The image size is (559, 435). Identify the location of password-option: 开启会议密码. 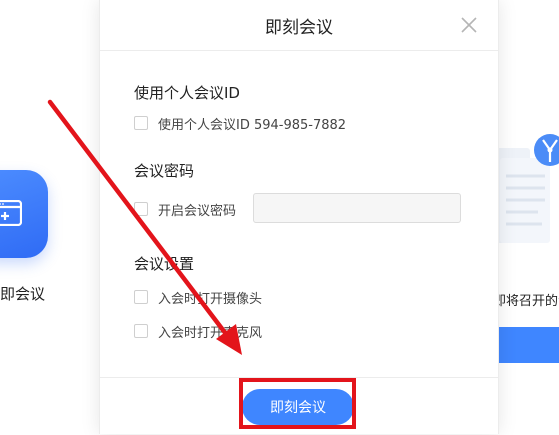
(185, 209).